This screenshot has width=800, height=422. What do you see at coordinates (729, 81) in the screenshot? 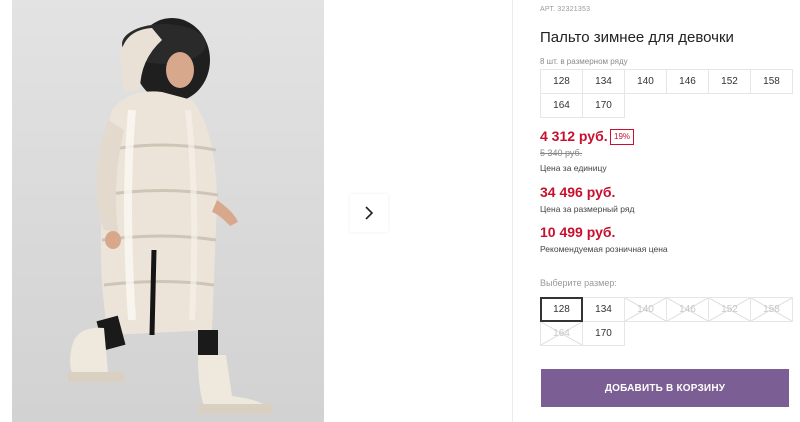
I see `size-row-cell: 152` at bounding box center [729, 81].